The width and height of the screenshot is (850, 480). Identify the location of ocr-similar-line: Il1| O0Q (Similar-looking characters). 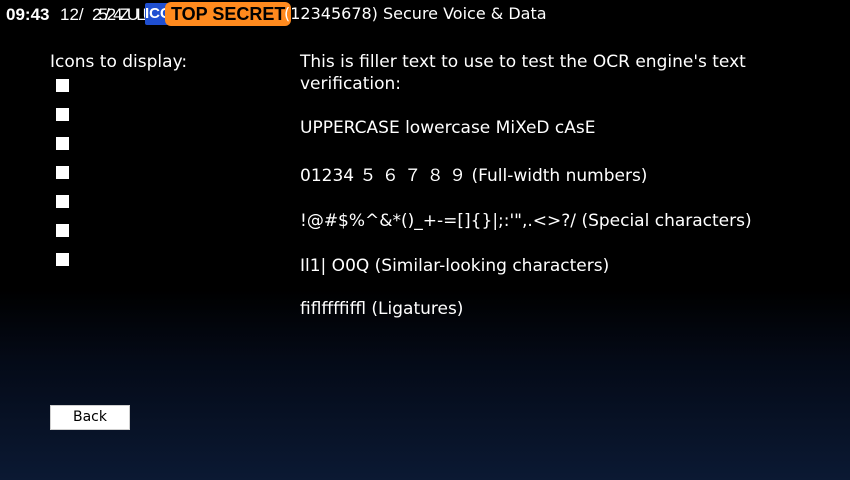
(455, 266).